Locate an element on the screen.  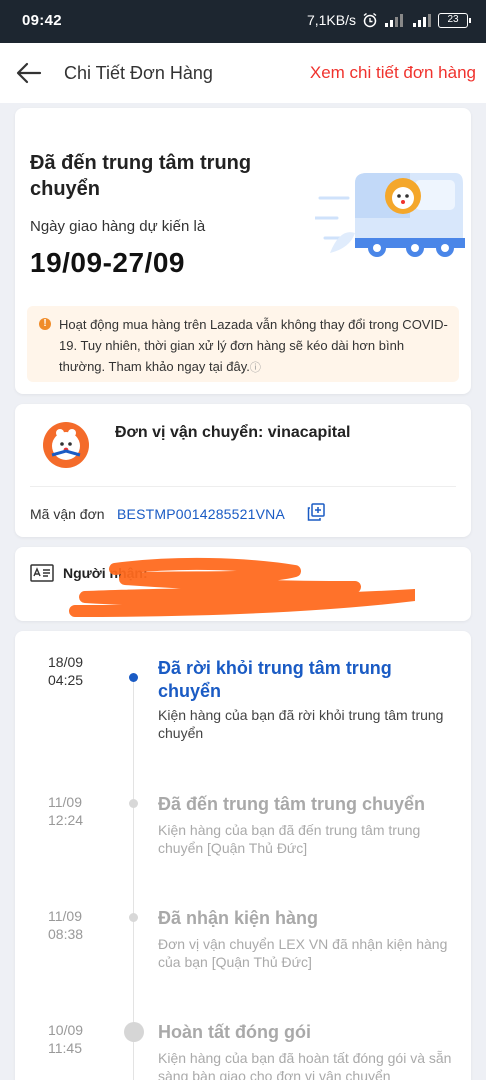
status-time: 09:42 is located at coordinates (42, 20).